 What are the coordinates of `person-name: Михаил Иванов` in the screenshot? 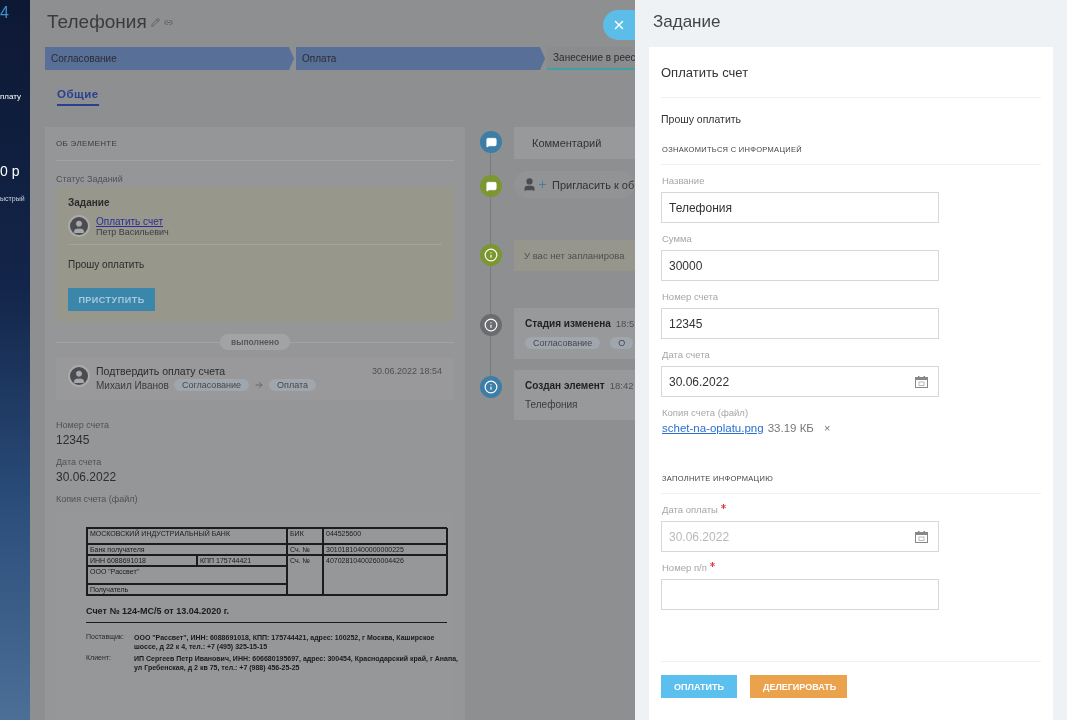 It's located at (132, 385).